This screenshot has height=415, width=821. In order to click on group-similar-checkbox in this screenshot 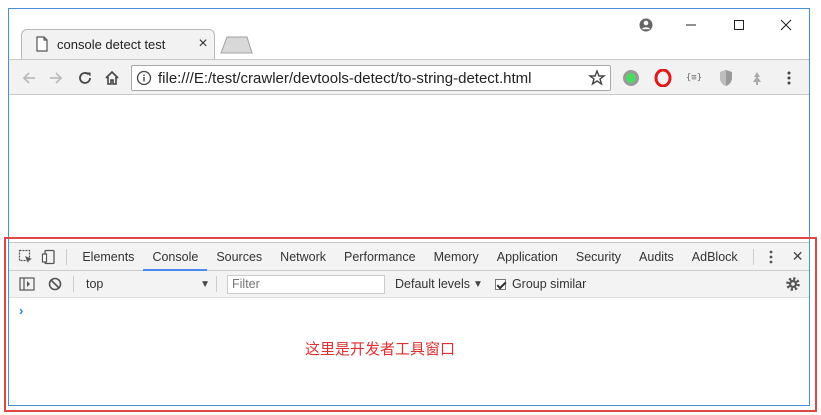, I will do `click(500, 284)`.